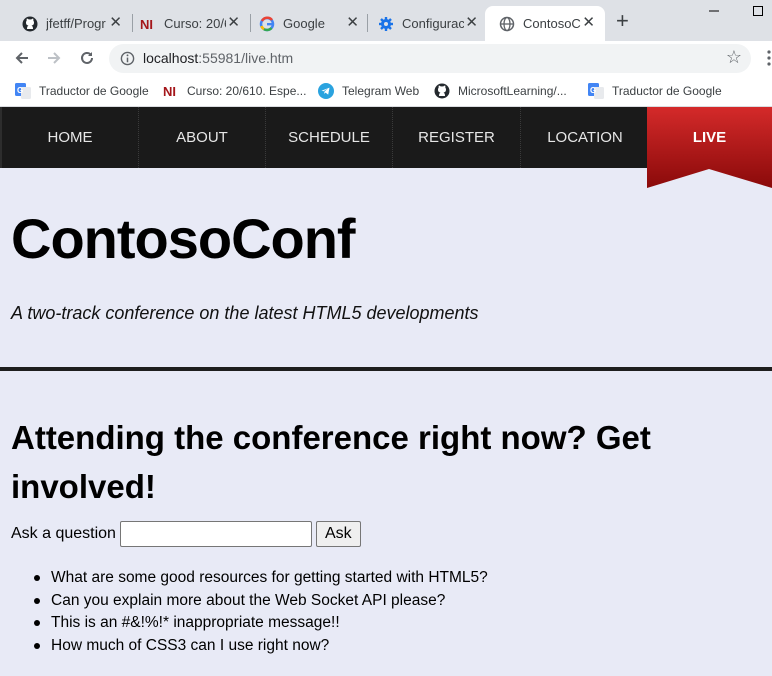  What do you see at coordinates (171, 58) in the screenshot?
I see `url-host: localhost` at bounding box center [171, 58].